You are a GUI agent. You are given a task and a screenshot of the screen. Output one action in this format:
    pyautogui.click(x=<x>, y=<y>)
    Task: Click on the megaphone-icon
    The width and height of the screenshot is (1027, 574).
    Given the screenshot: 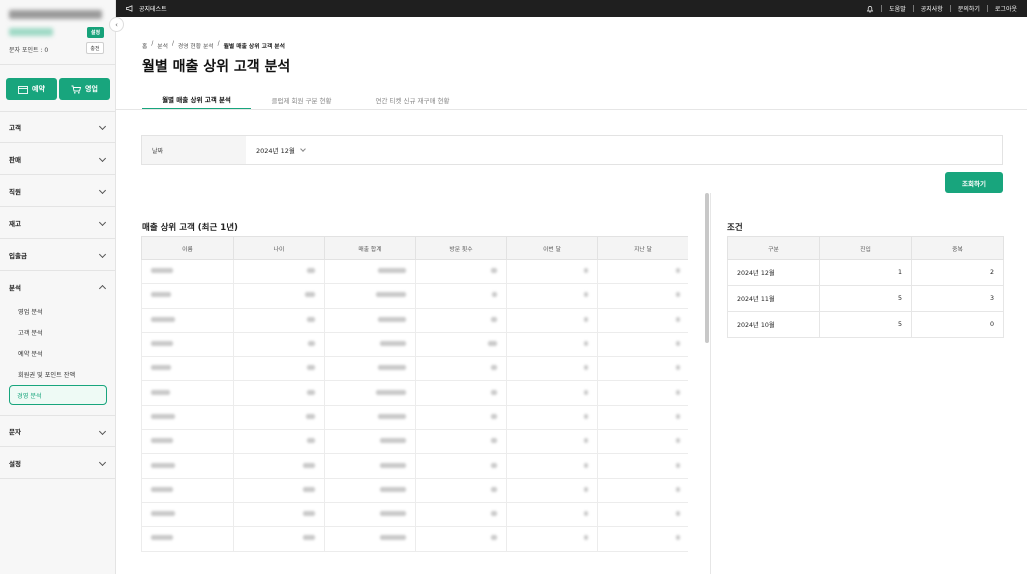 What is the action you would take?
    pyautogui.click(x=129, y=8)
    